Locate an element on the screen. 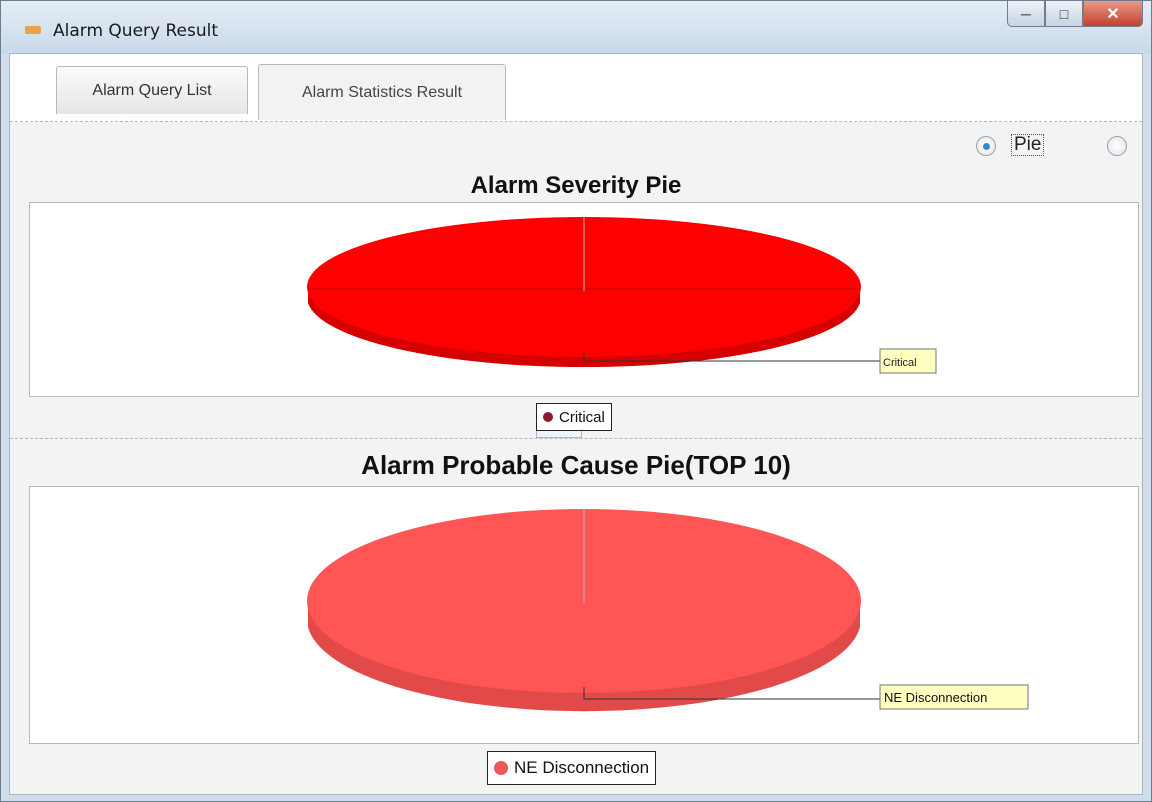  maximize-icon: □ is located at coordinates (1064, 13).